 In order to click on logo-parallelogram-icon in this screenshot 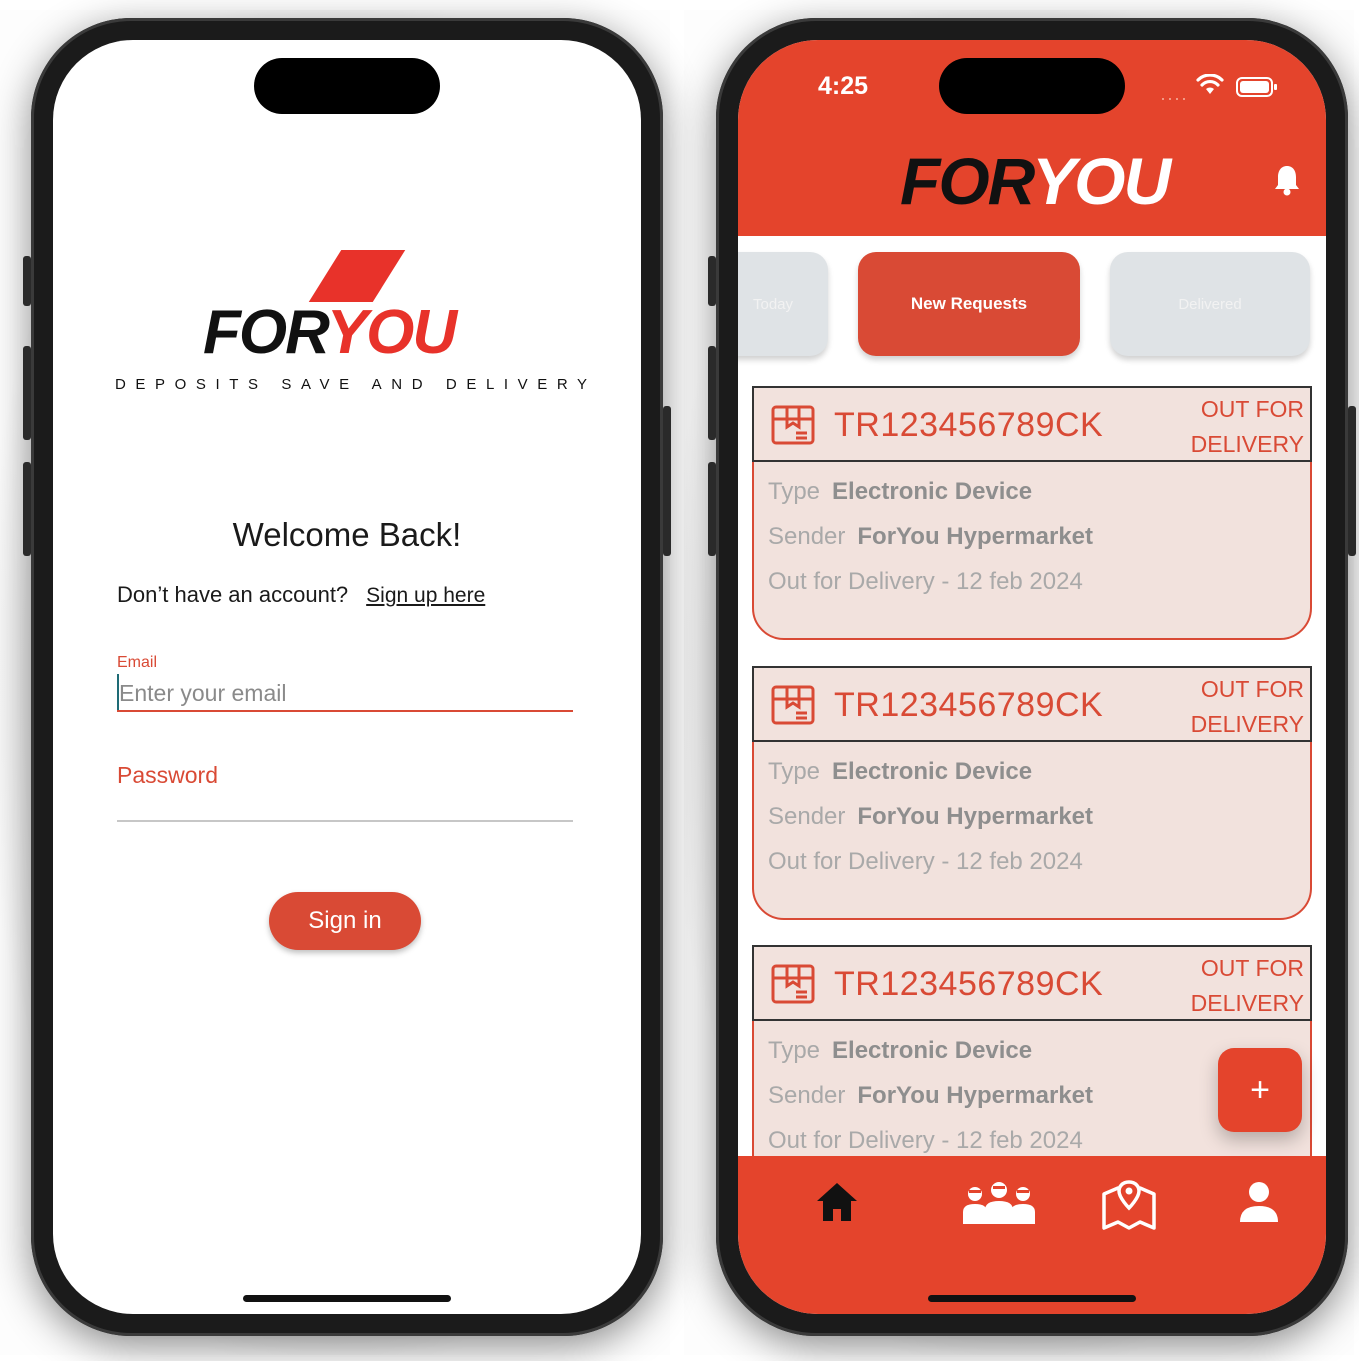, I will do `click(357, 276)`.